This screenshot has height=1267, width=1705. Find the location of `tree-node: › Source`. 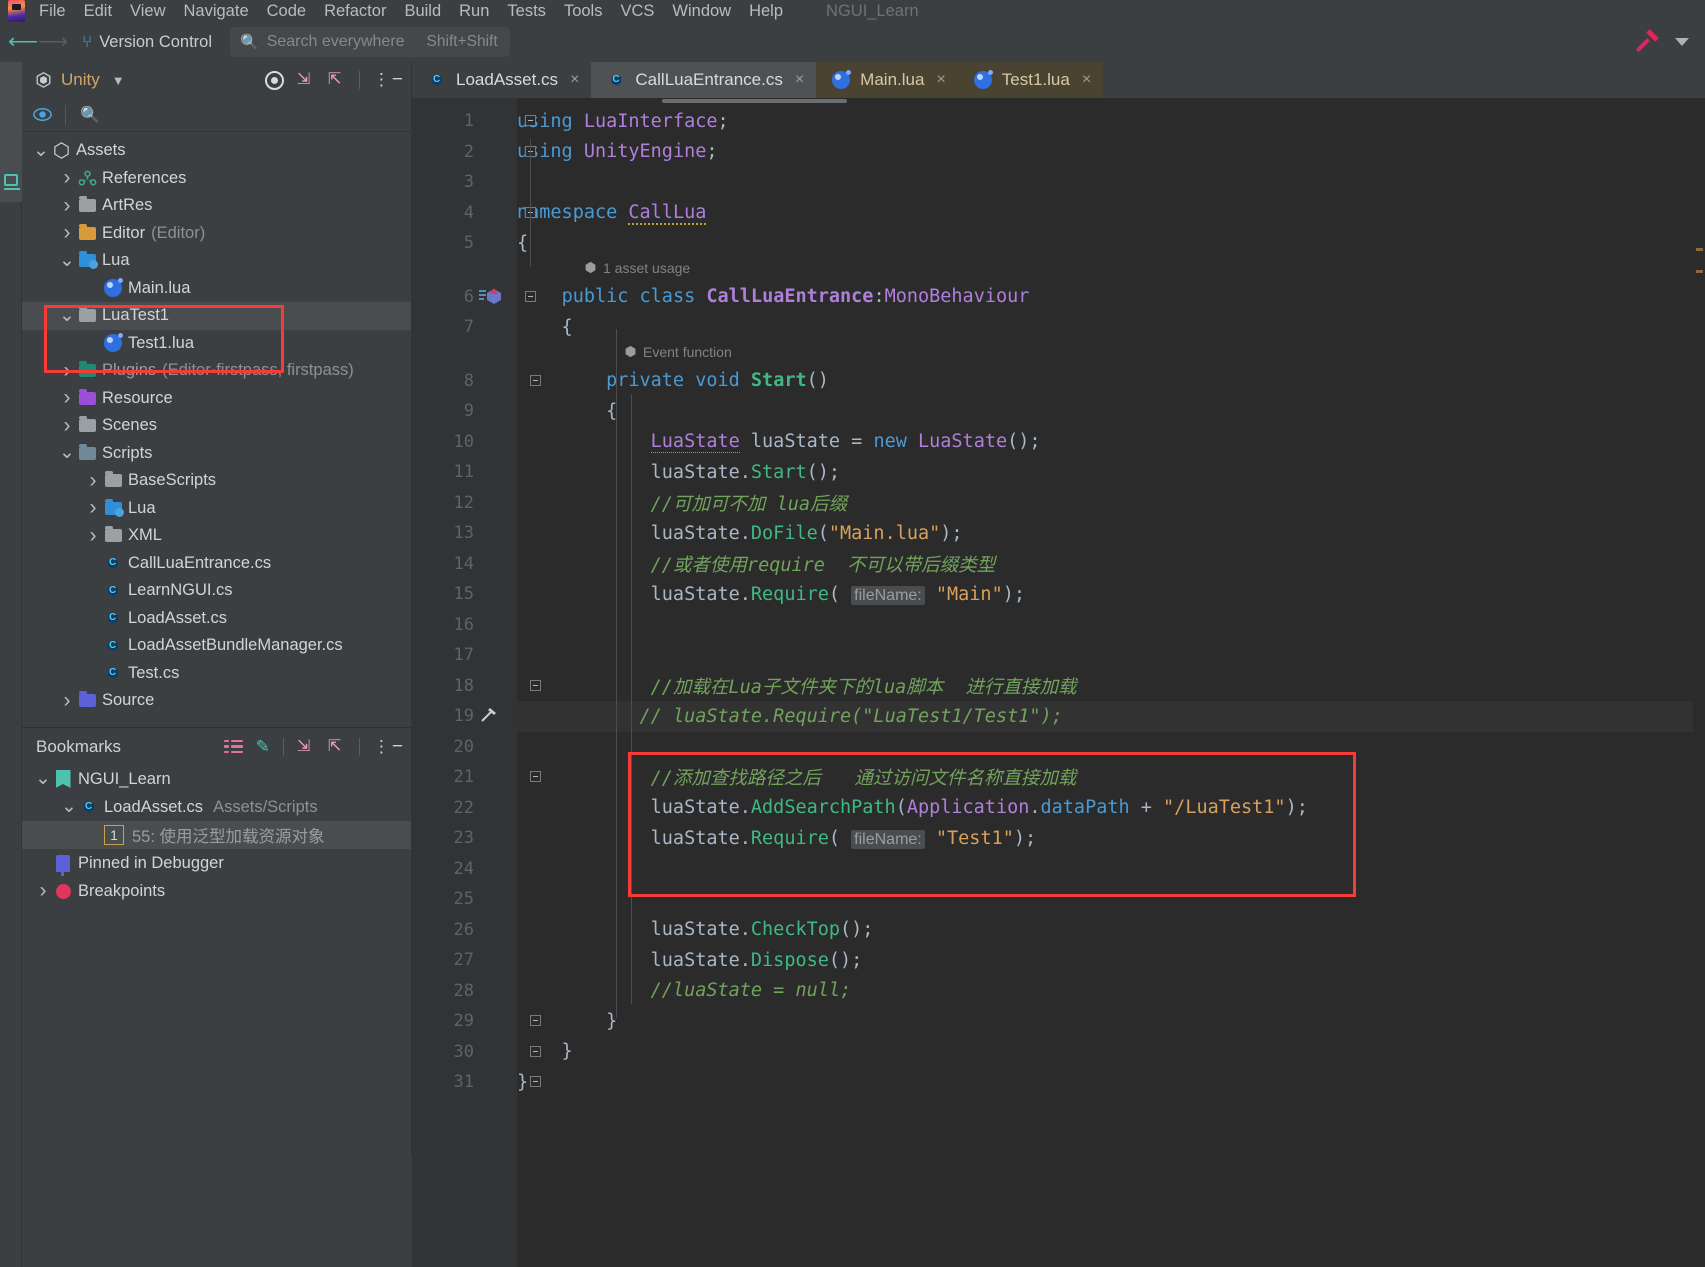

tree-node: › Source is located at coordinates (216, 701).